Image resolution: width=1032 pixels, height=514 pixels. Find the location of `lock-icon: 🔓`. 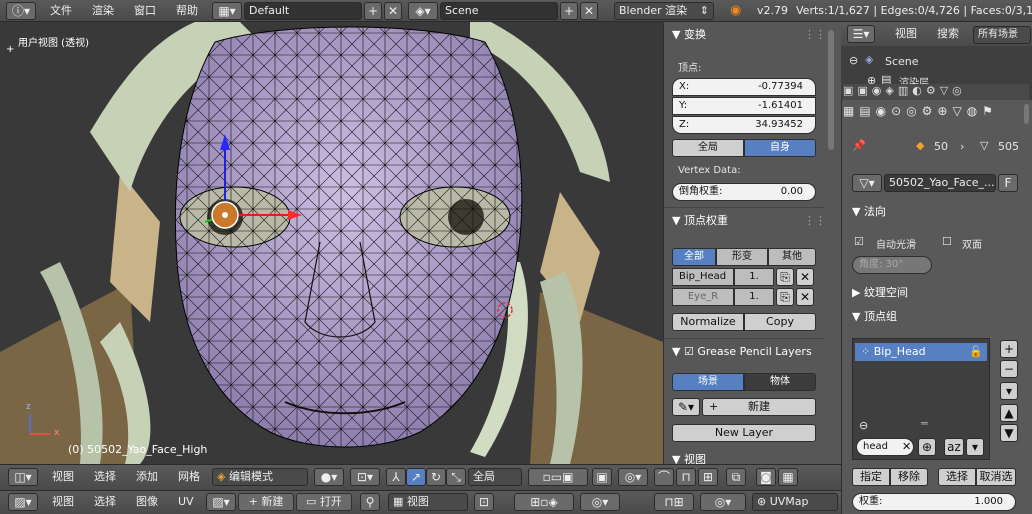

lock-icon: 🔓 is located at coordinates (976, 352).